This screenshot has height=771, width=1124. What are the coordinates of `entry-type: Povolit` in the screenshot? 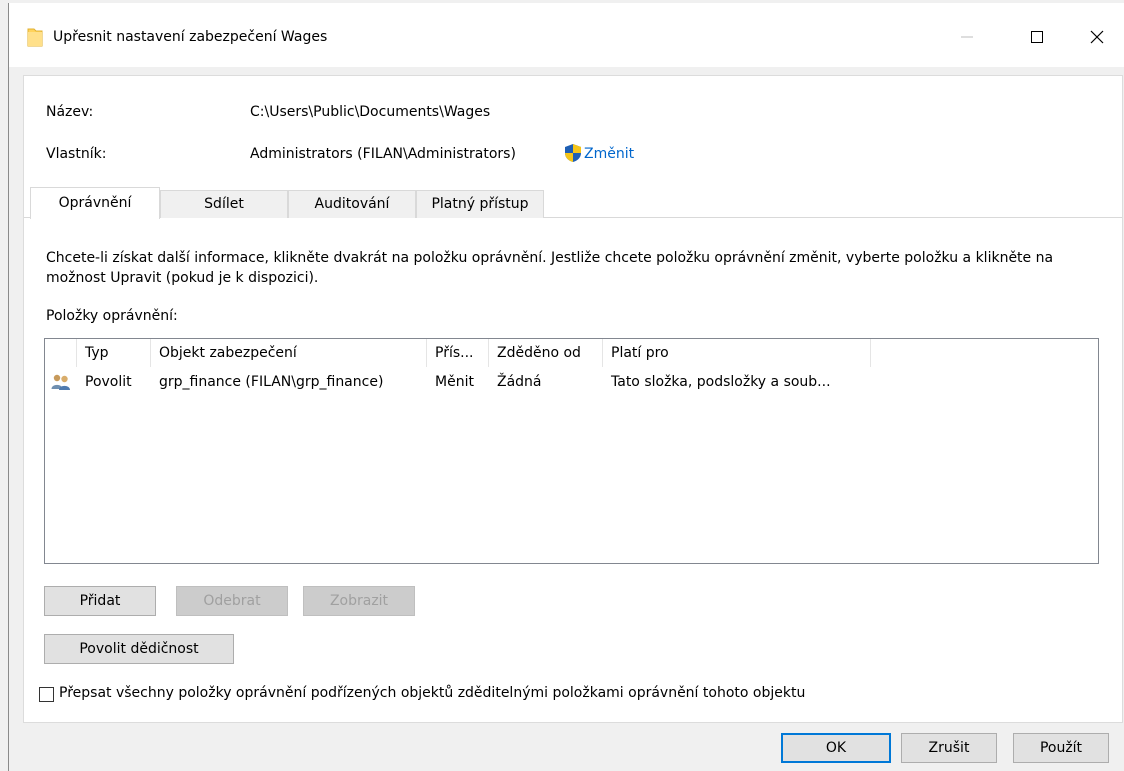 It's located at (108, 382).